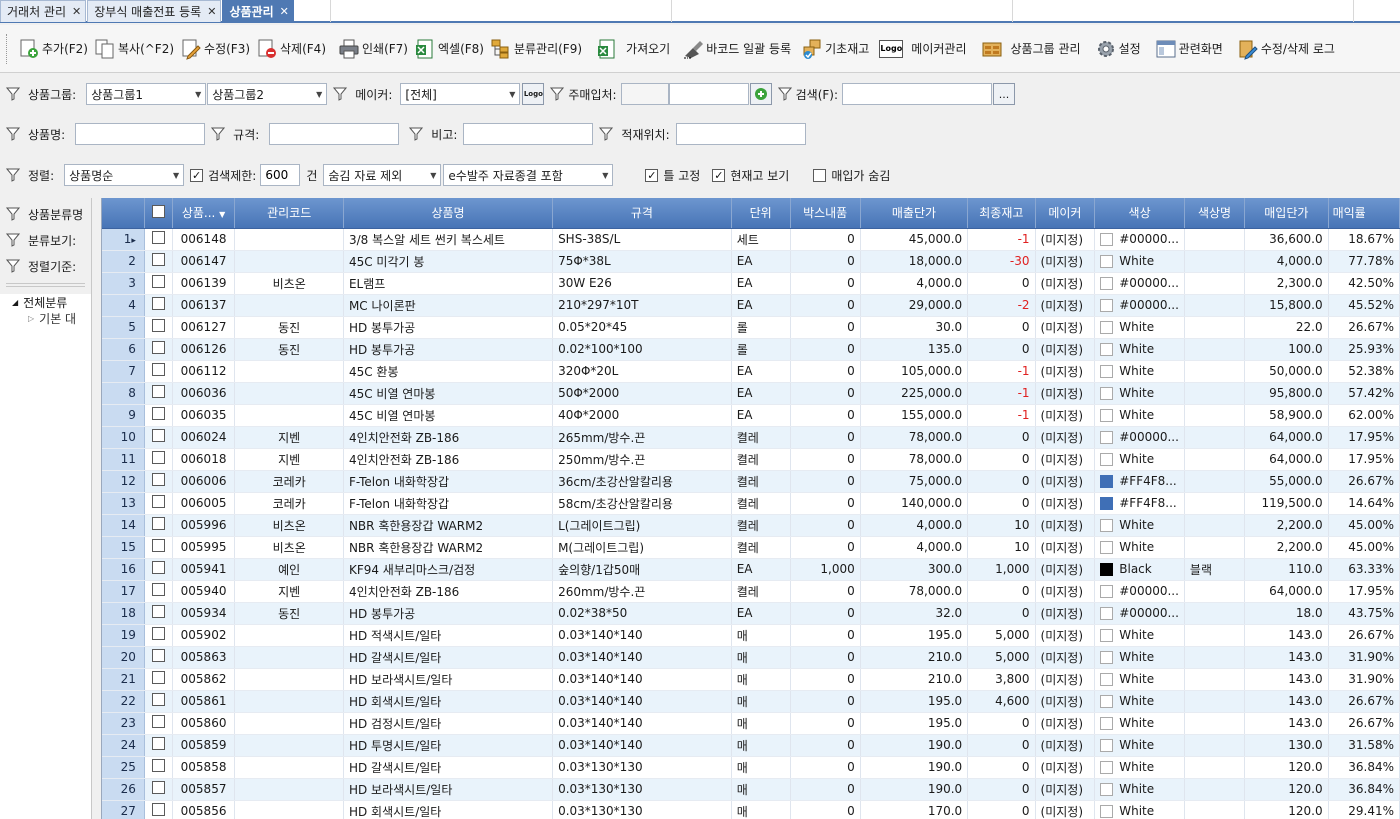 The image size is (1400, 819). Describe the element at coordinates (642, 569) in the screenshot. I see `cell-spec: 숲의향/1갑50매` at that location.